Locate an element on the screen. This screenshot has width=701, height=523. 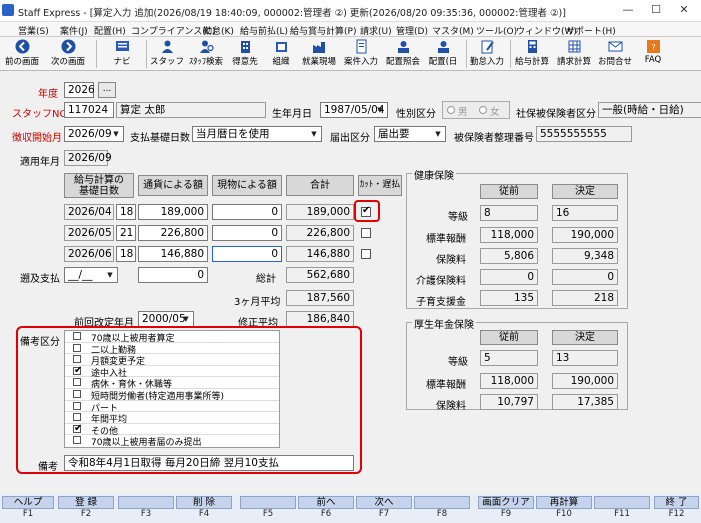
maximize-button: ☐ is located at coordinates (656, 11).